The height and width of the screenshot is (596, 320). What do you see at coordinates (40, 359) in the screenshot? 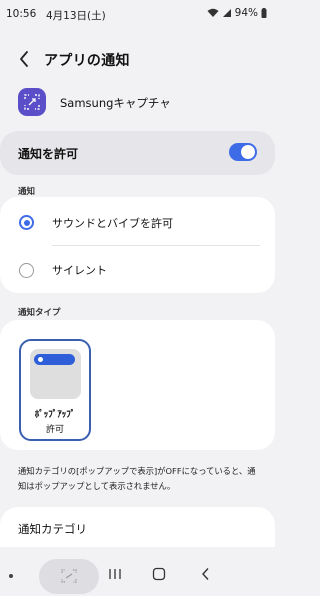
I see `popup-pill-dot` at bounding box center [40, 359].